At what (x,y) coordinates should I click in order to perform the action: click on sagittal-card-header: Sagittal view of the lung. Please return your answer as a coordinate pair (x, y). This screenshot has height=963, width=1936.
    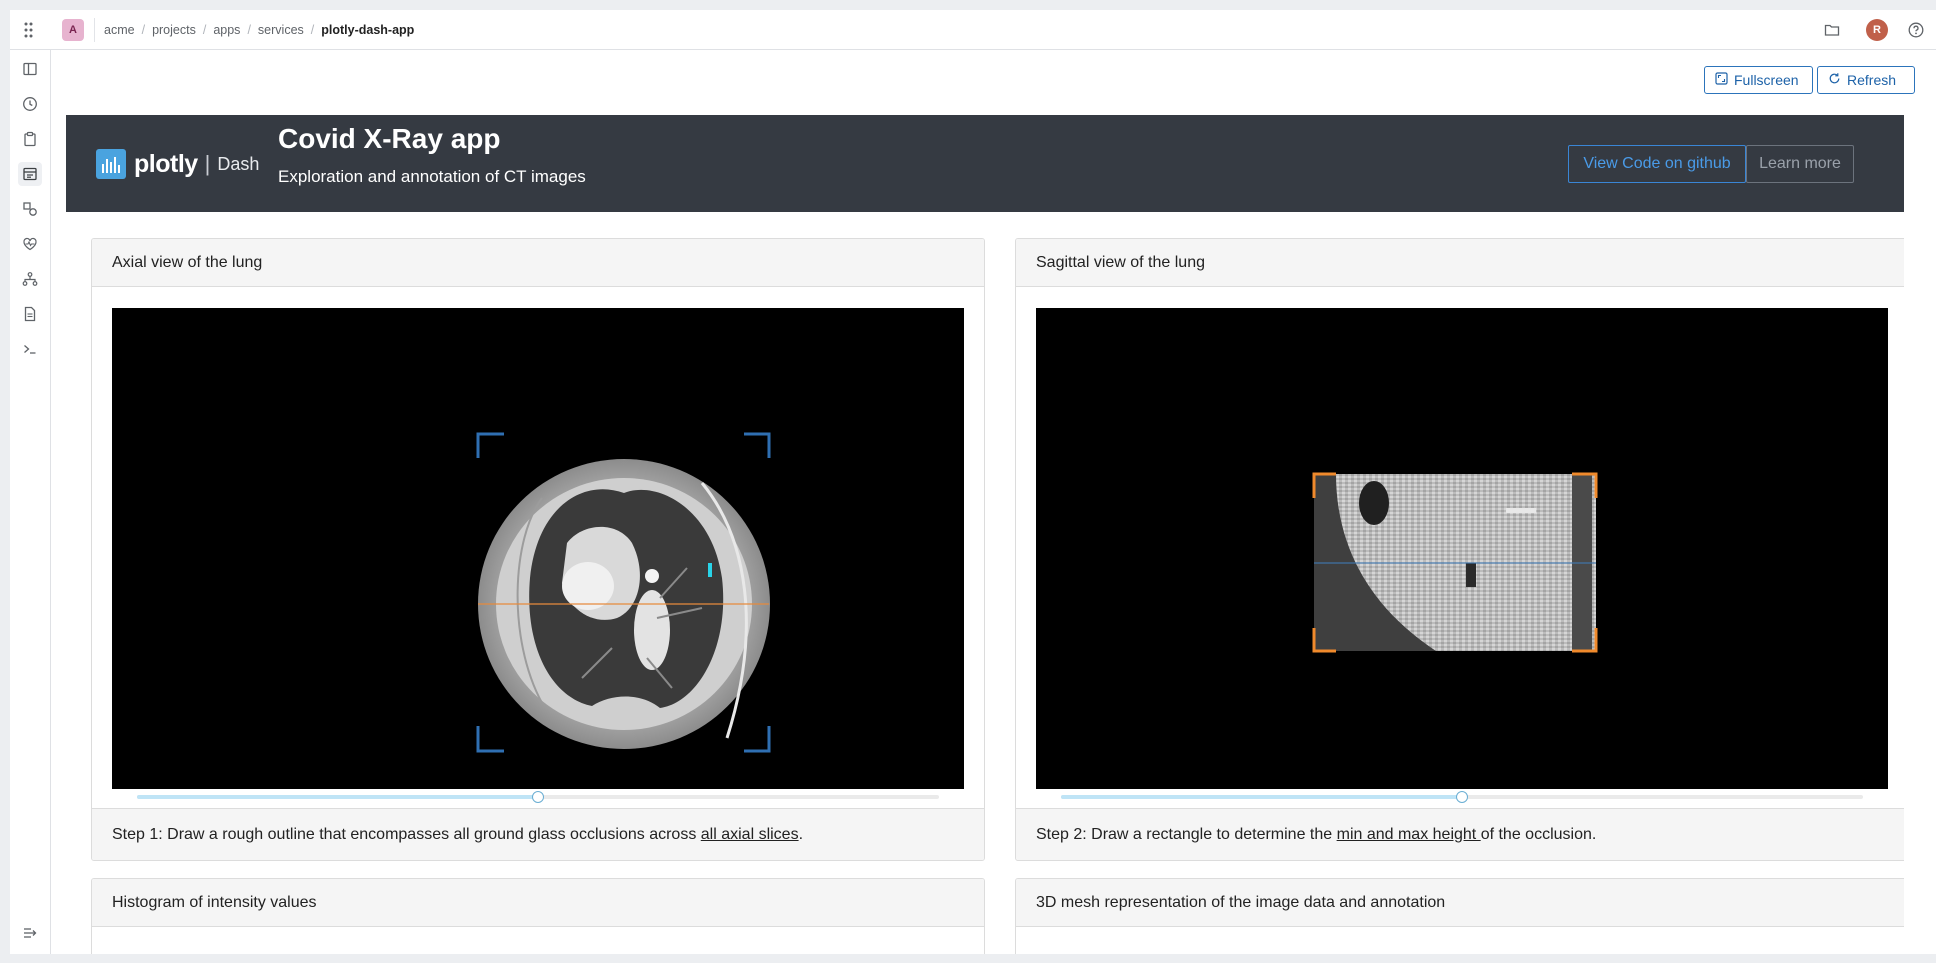
    Looking at the image, I should click on (1460, 263).